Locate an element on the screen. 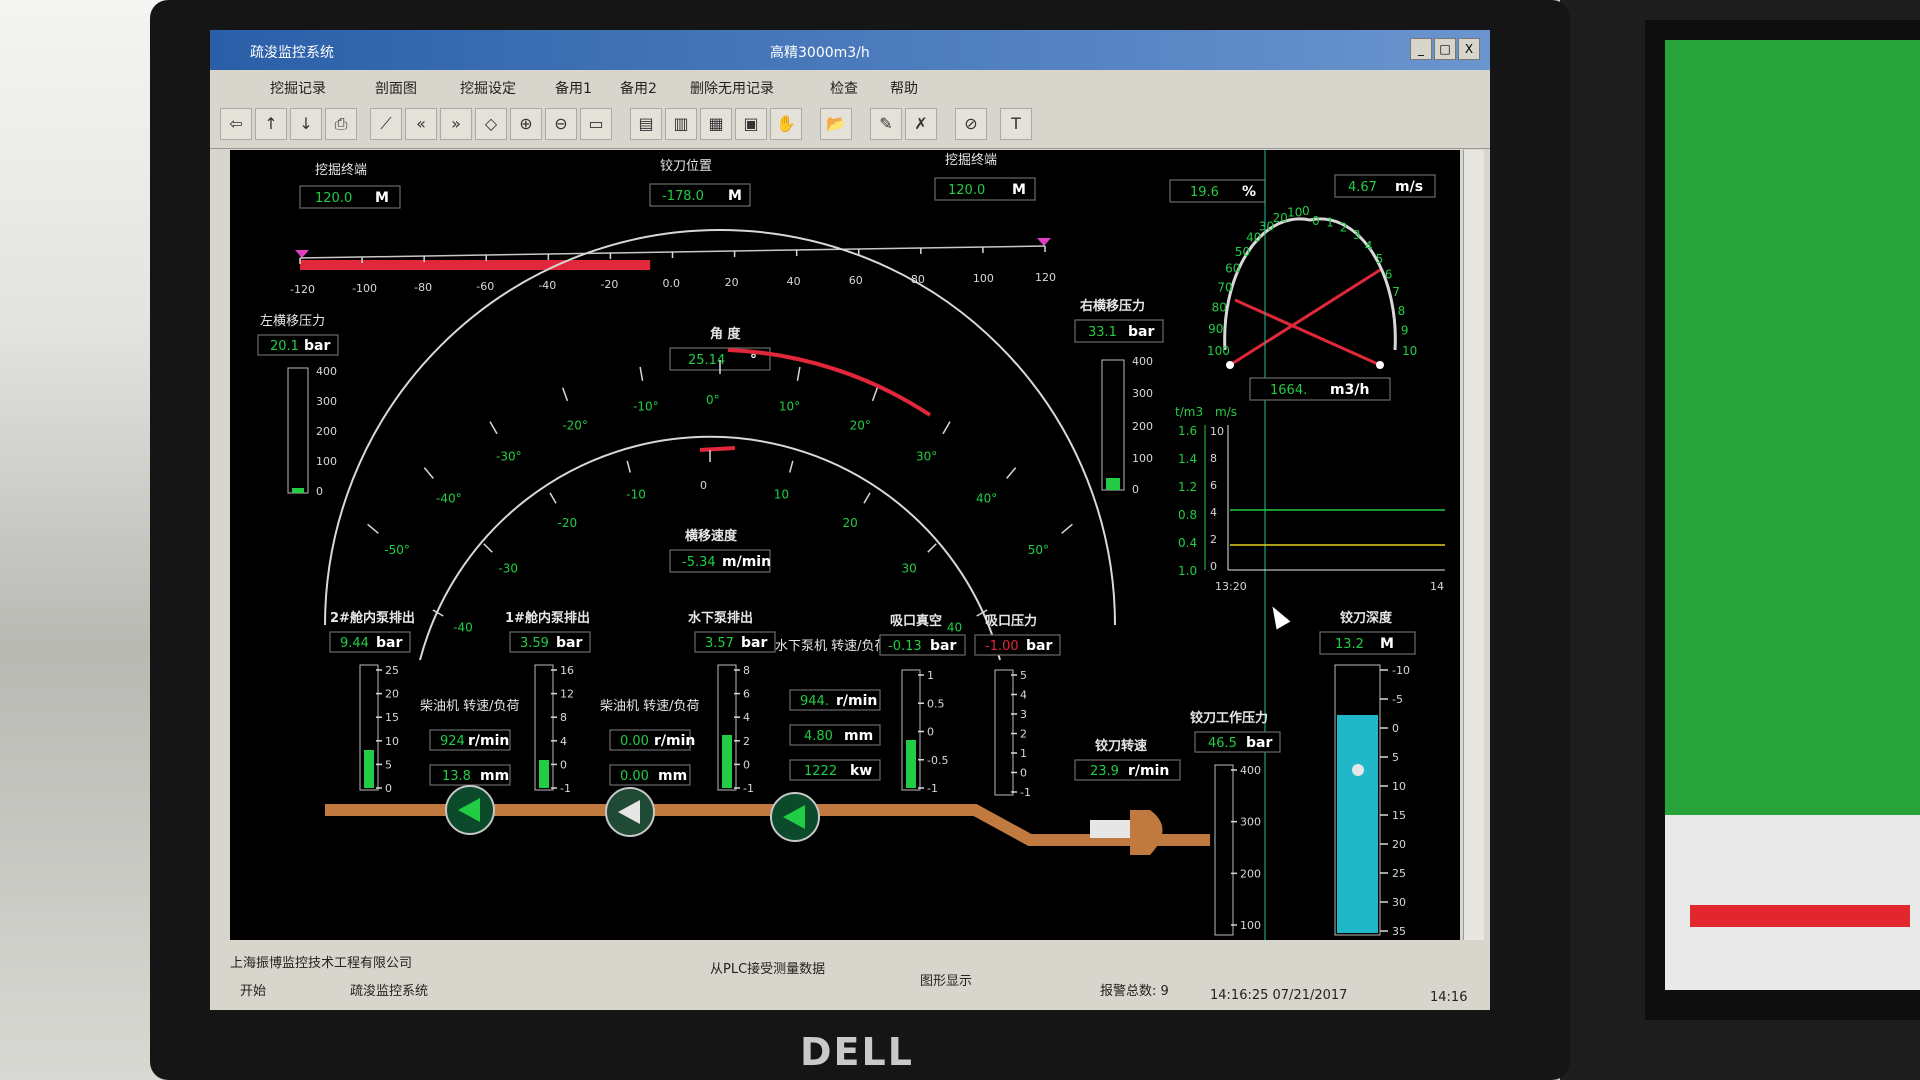 This screenshot has width=1920, height=1080. alarm-count: 报警总数: 9 is located at coordinates (1134, 989).